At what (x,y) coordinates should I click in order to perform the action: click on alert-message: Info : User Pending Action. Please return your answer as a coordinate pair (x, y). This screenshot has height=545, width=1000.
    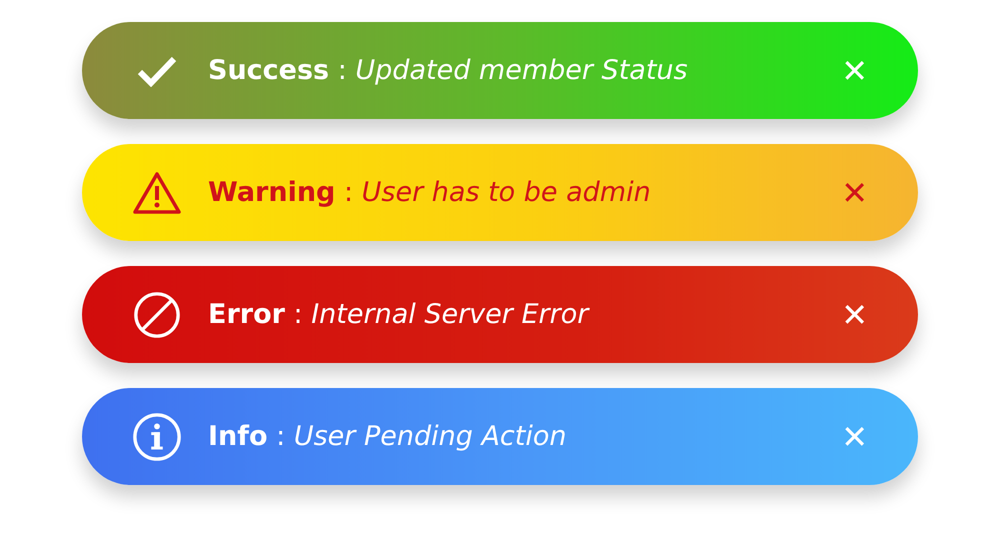
    Looking at the image, I should click on (388, 436).